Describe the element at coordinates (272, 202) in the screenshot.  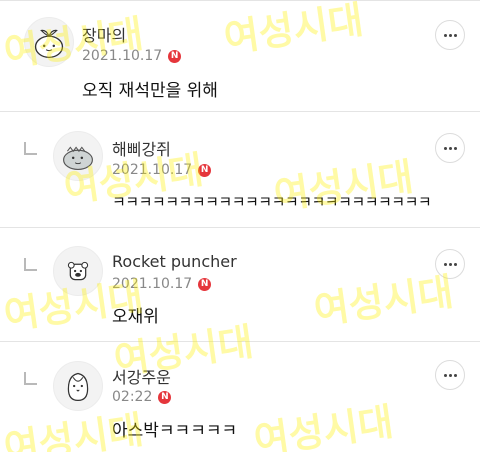
I see `comment-text: ㅋㅋㅋㅋㅋㅋㅋㅋㅋㅋㅋㅋㅋㅋㅋㅋㅋㅋㅋㅋㅋㅋㅋㅋ` at that location.